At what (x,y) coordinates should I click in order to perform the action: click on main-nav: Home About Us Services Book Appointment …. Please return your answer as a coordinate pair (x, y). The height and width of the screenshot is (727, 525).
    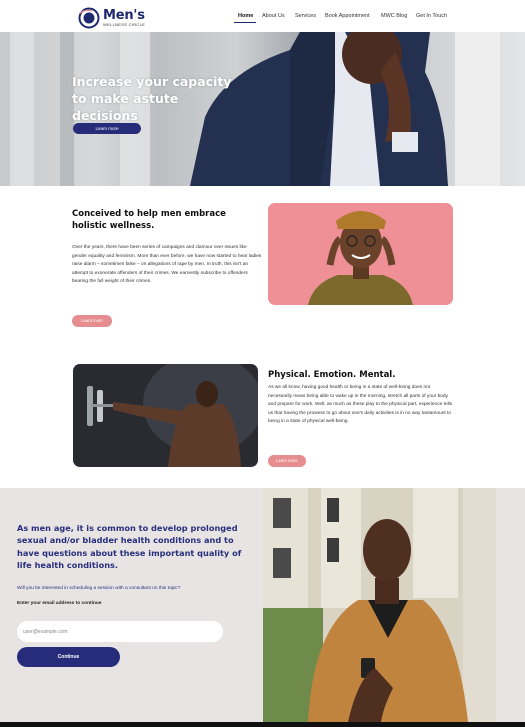
    Looking at the image, I should click on (262, 19).